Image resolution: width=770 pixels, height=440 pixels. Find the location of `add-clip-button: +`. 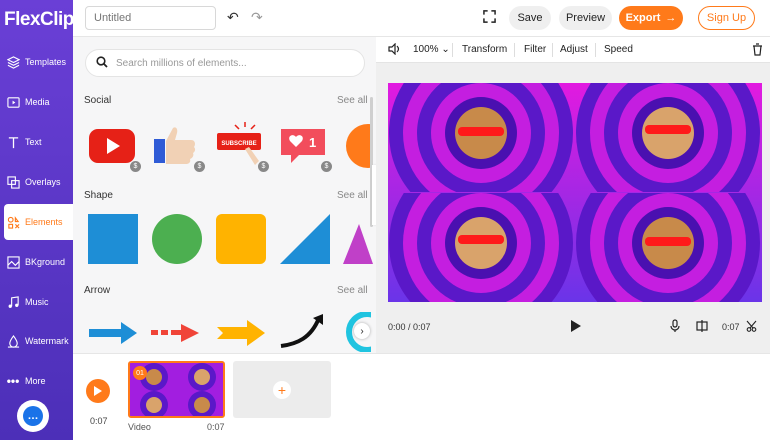

add-clip-button: + is located at coordinates (282, 389).